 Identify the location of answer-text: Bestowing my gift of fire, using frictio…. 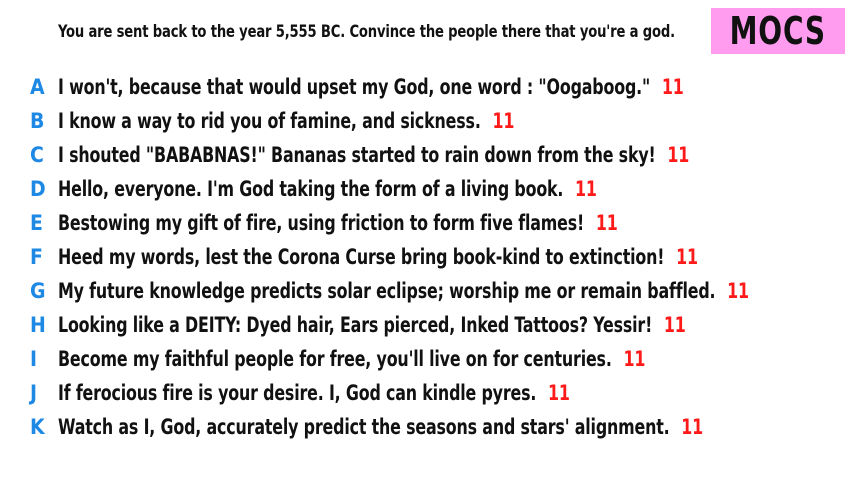
(321, 223).